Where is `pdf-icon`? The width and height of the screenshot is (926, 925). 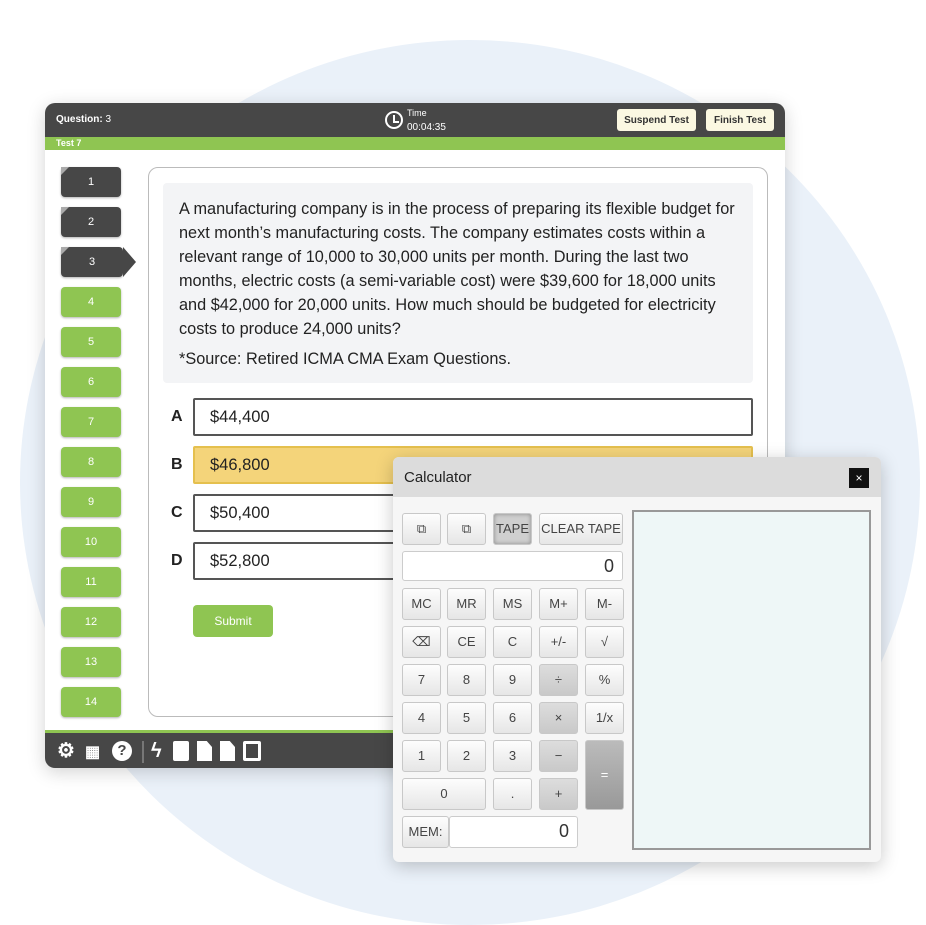 pdf-icon is located at coordinates (227, 751).